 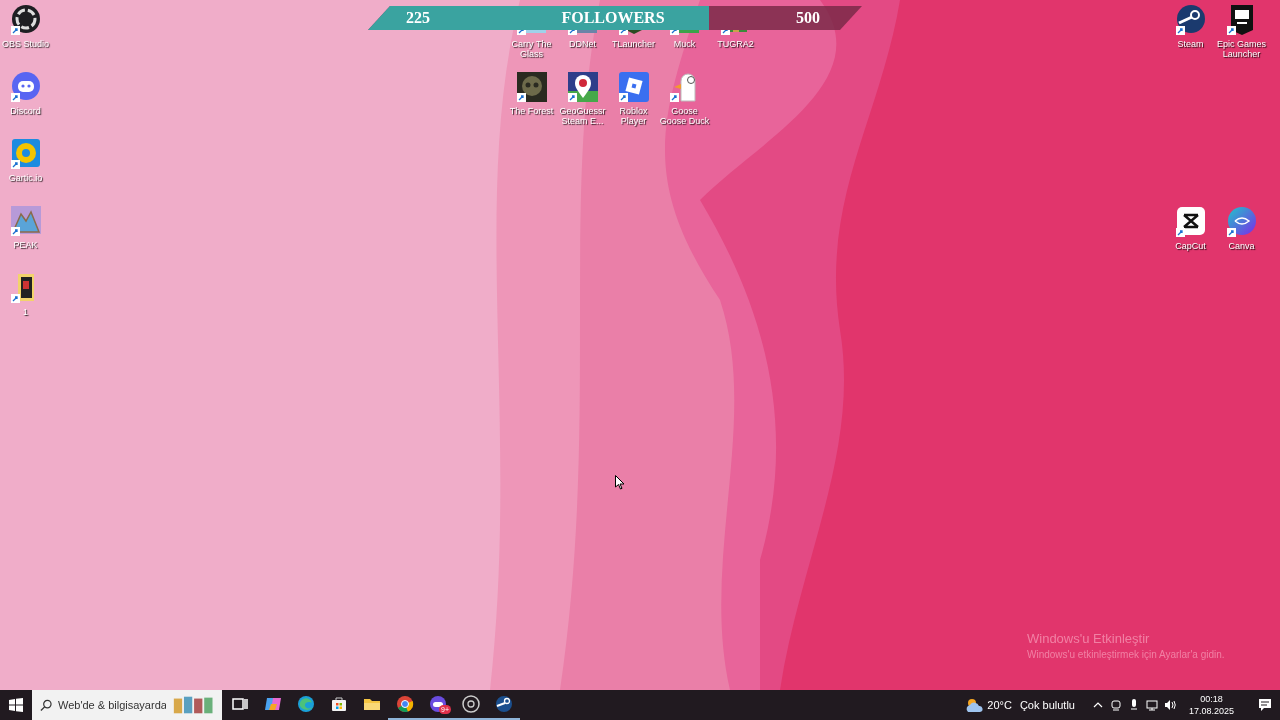 What do you see at coordinates (25, 221) in the screenshot?
I see `mountain-icon` at bounding box center [25, 221].